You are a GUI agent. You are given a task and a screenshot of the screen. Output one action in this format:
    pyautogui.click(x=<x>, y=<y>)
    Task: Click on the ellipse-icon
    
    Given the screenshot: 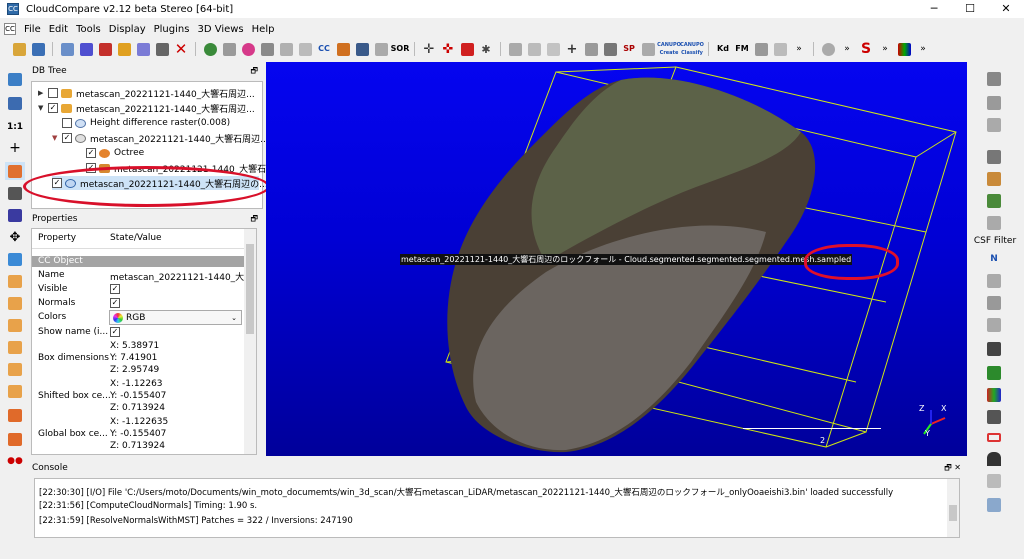 What is the action you would take?
    pyautogui.click(x=994, y=437)
    